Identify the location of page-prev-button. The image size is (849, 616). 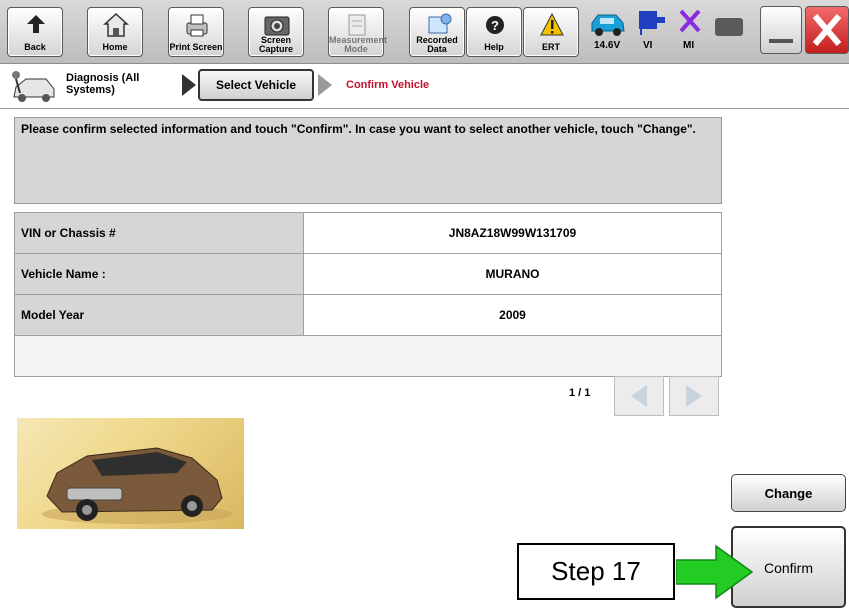
(639, 396).